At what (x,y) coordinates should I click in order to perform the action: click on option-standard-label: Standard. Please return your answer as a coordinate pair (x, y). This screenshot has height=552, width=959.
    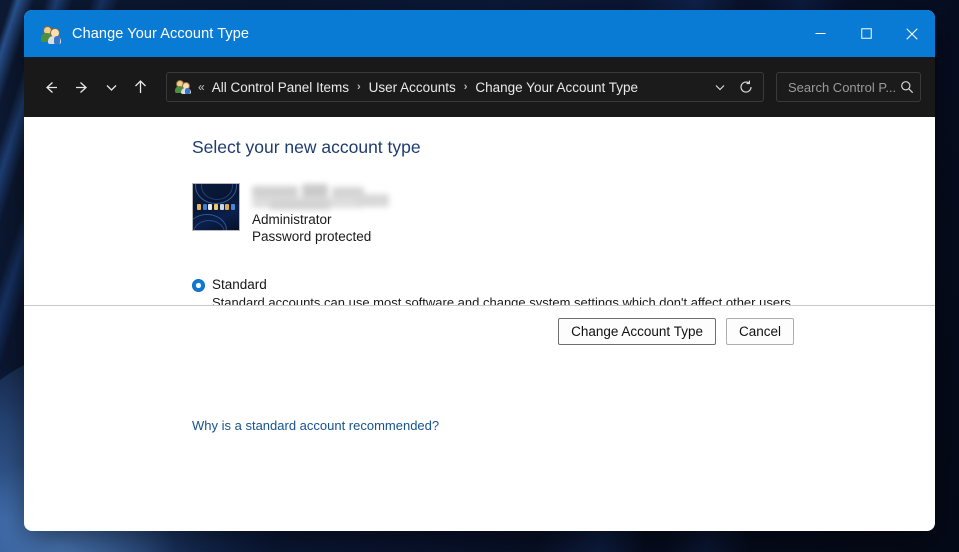
    Looking at the image, I should click on (239, 284).